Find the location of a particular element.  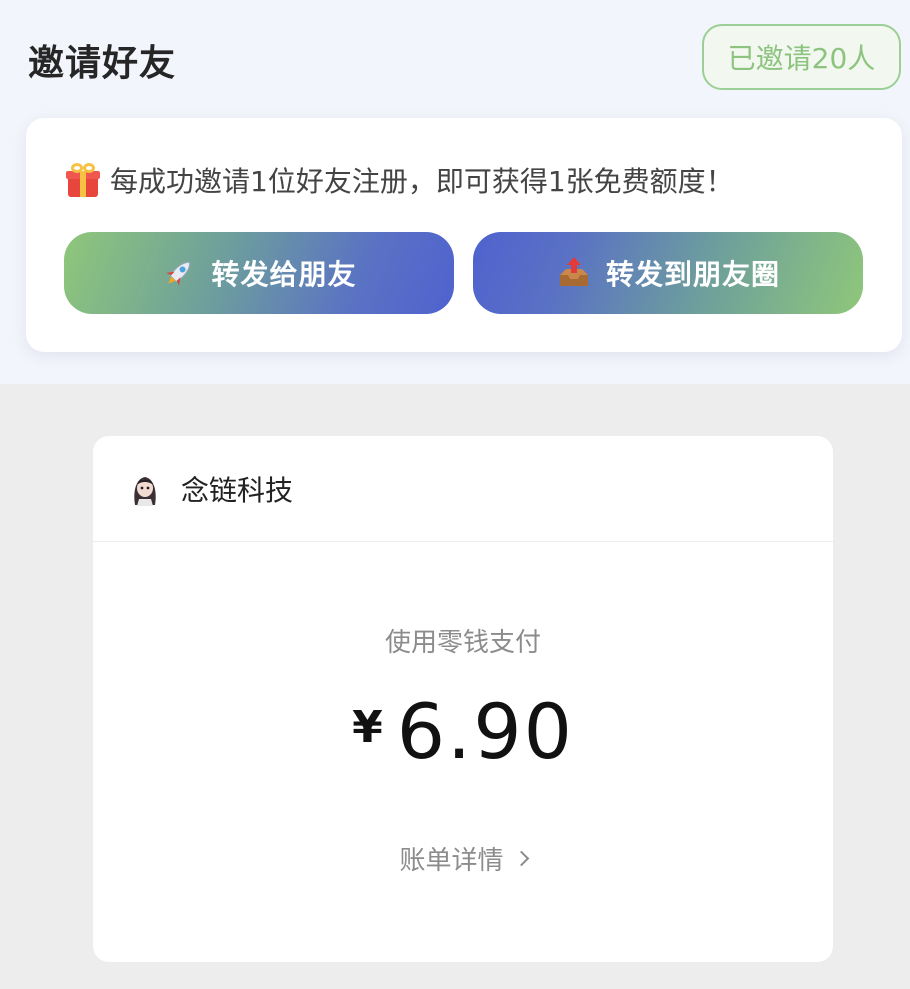

currency-symbol: ¥ is located at coordinates (367, 727).